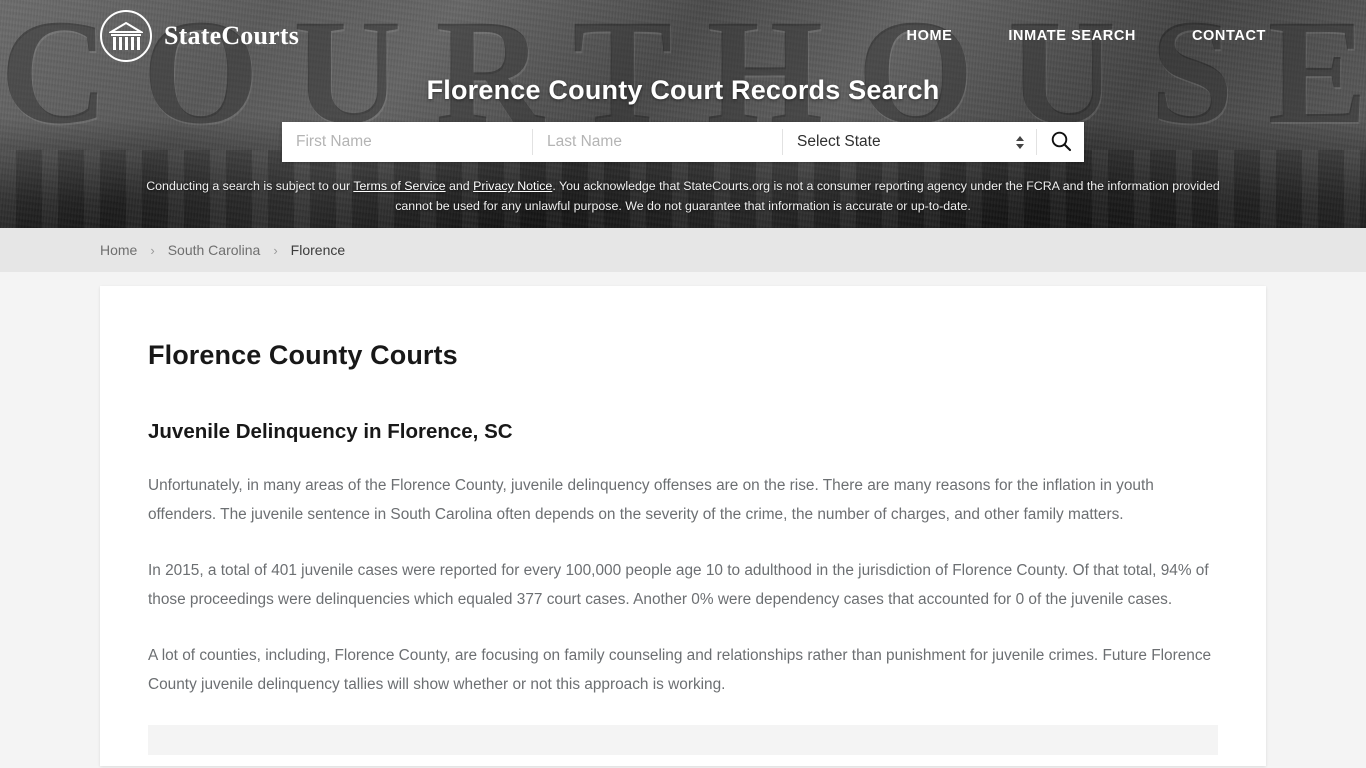  Describe the element at coordinates (512, 186) in the screenshot. I see `privacy-notice-link: Privacy Notice` at that location.